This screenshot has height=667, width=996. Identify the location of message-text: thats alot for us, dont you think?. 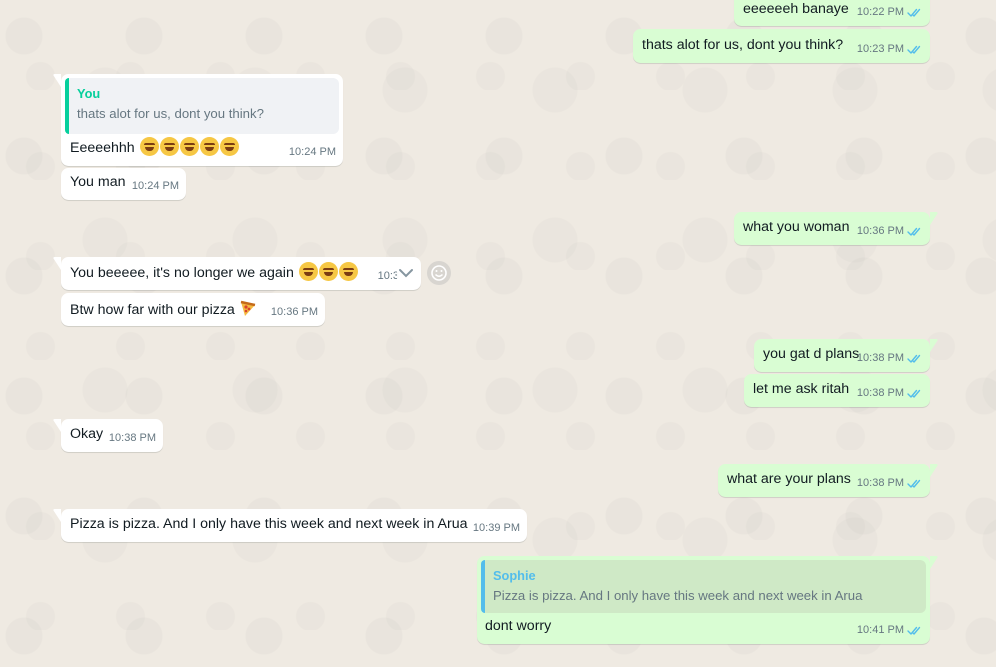
(743, 45).